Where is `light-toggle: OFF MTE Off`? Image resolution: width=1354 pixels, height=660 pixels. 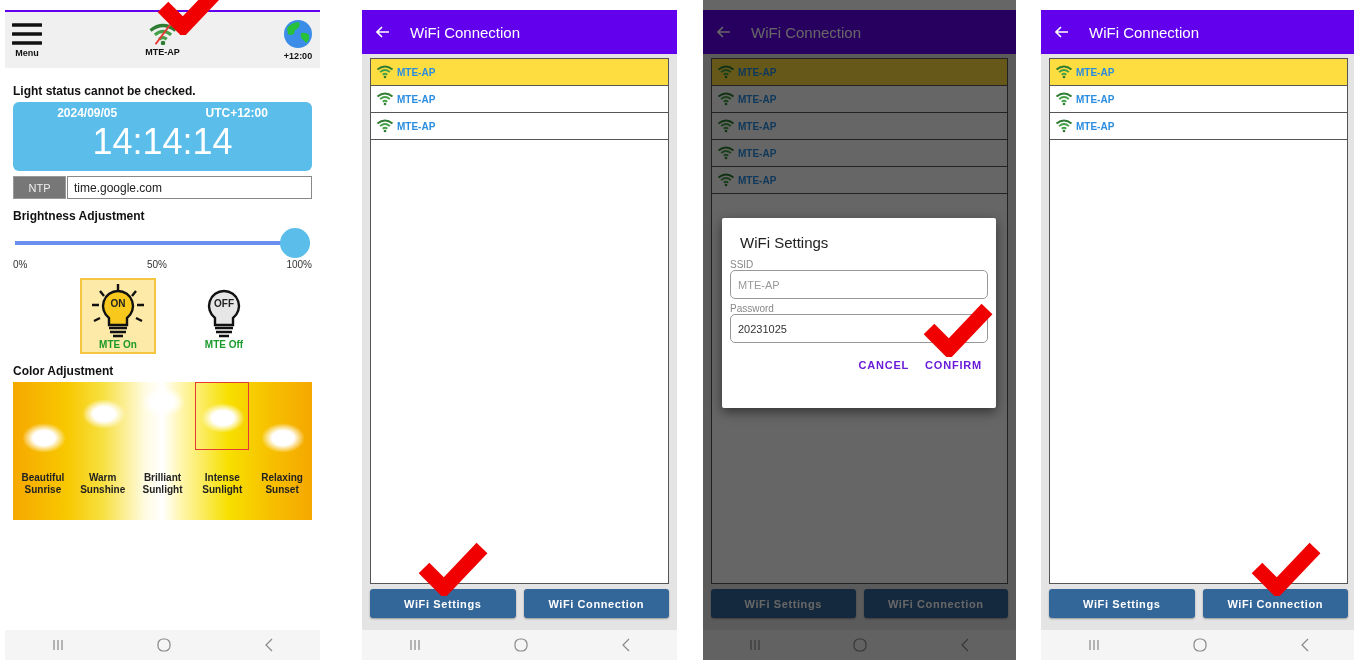 light-toggle: OFF MTE Off is located at coordinates (224, 316).